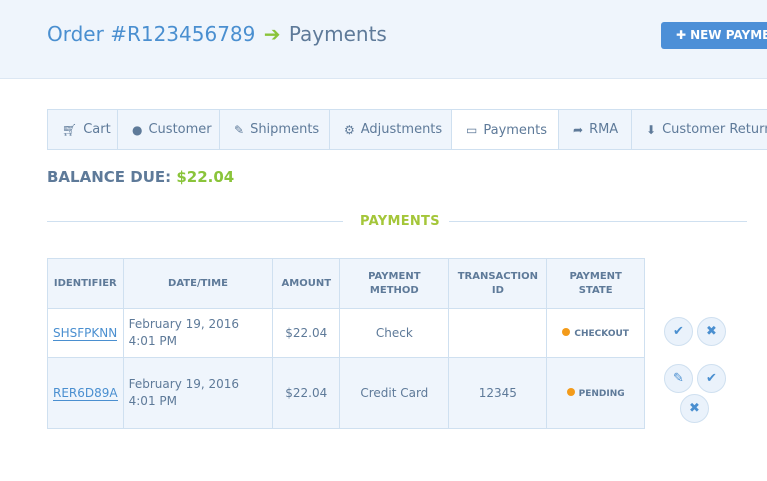 The image size is (767, 481). Describe the element at coordinates (205, 177) in the screenshot. I see `balance-amount: $22.04` at that location.